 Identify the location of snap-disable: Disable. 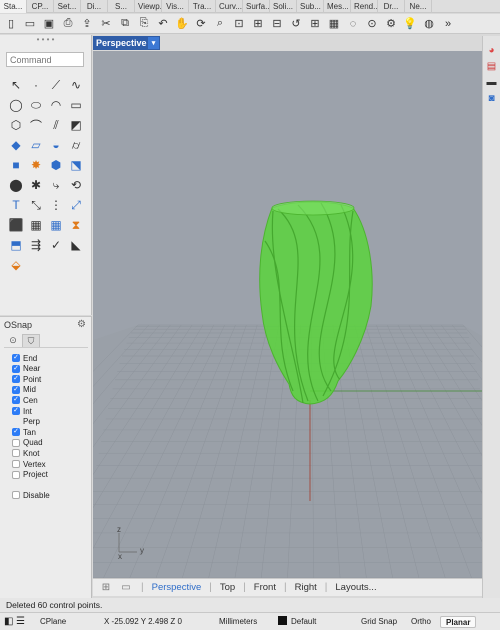
(31, 495).